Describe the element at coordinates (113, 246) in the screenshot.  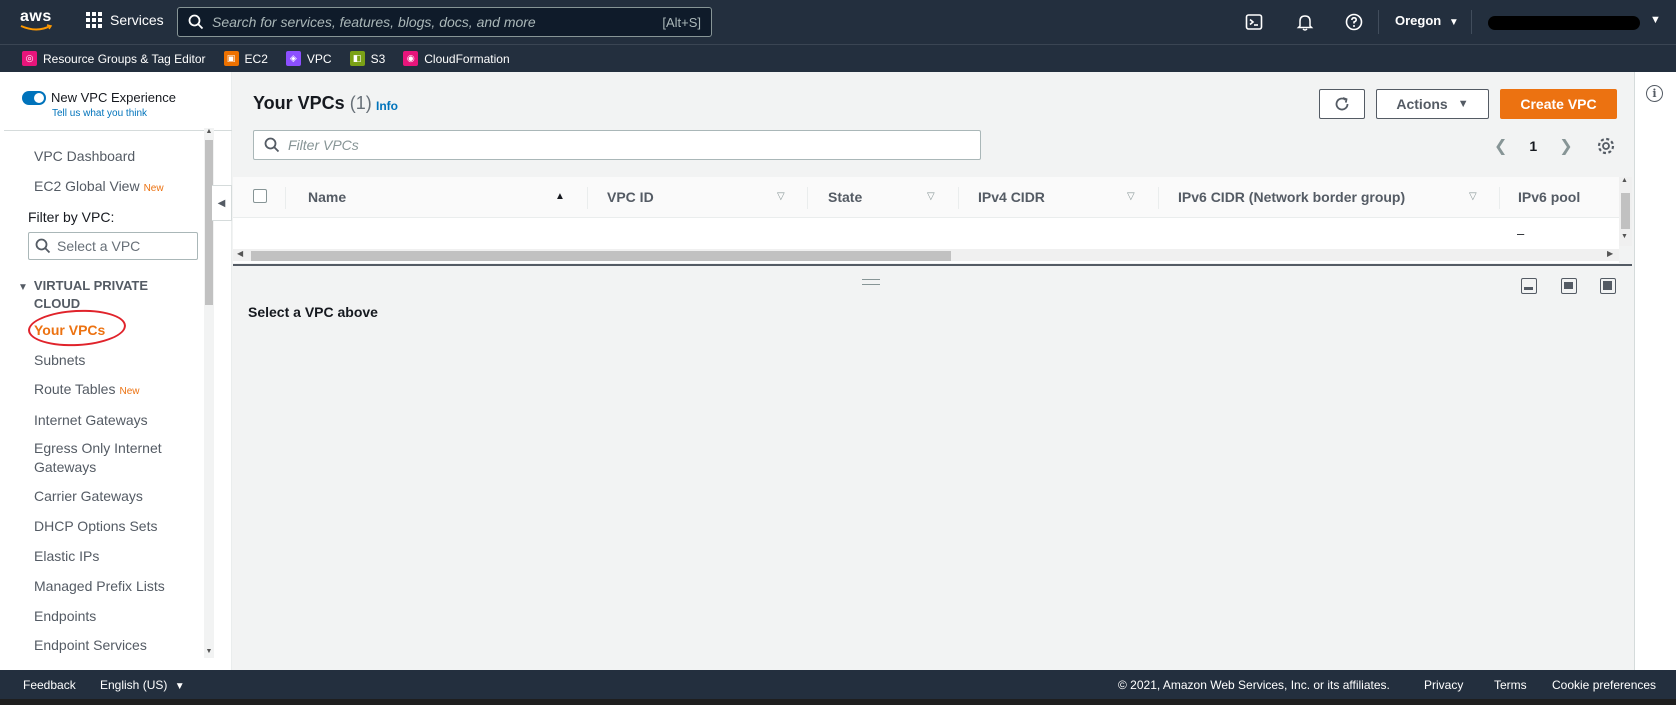
I see `vpc-filter-select: Select a VPC` at that location.